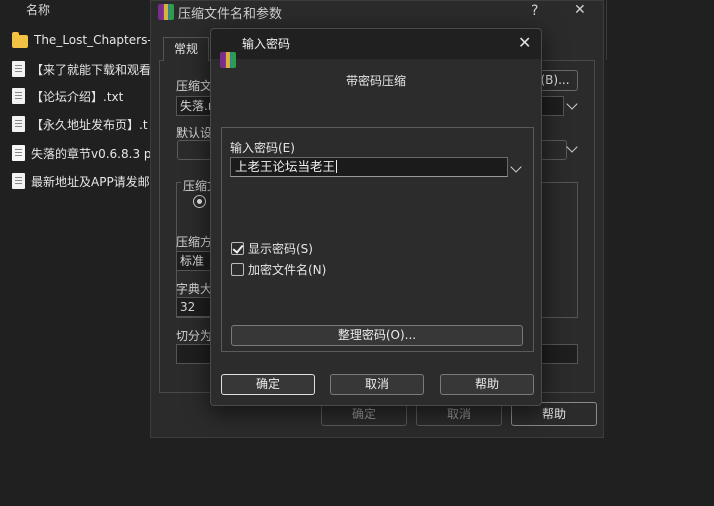 The image size is (714, 506). I want to click on default-profile-label: 默认设, so click(194, 133).